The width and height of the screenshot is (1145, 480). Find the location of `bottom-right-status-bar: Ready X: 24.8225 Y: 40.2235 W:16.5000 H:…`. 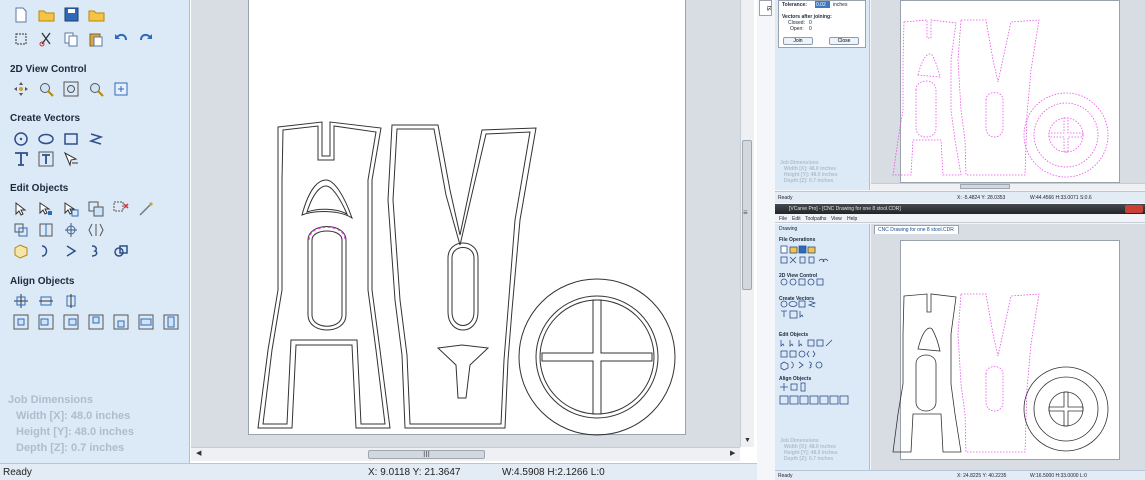

bottom-right-status-bar: Ready X: 24.8225 Y: 40.2235 W:16.5000 H:… is located at coordinates (960, 475).